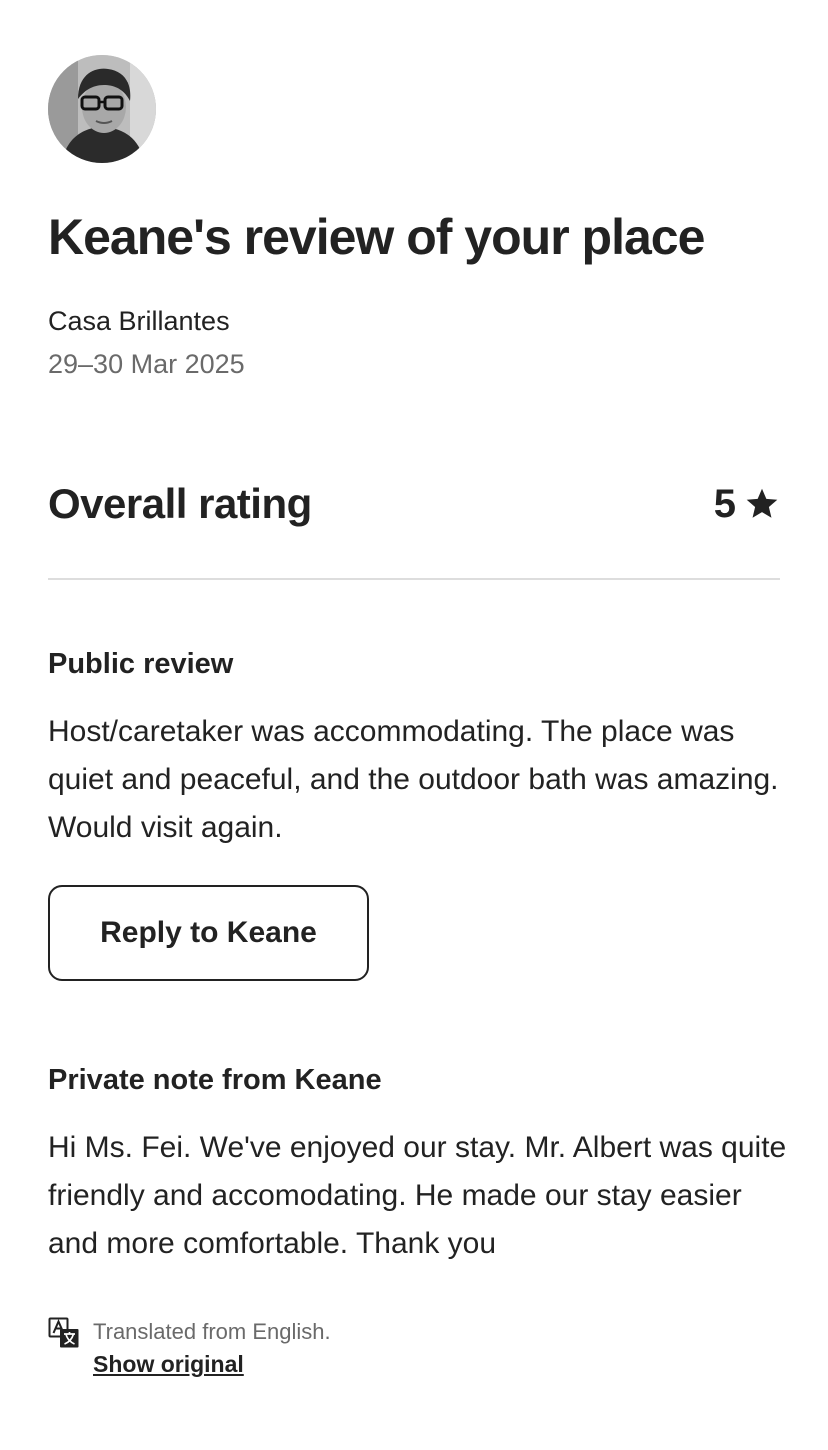 Image resolution: width=828 pixels, height=1450 pixels. Describe the element at coordinates (146, 364) in the screenshot. I see `stay-dates: 29–30 Mar 2025` at that location.